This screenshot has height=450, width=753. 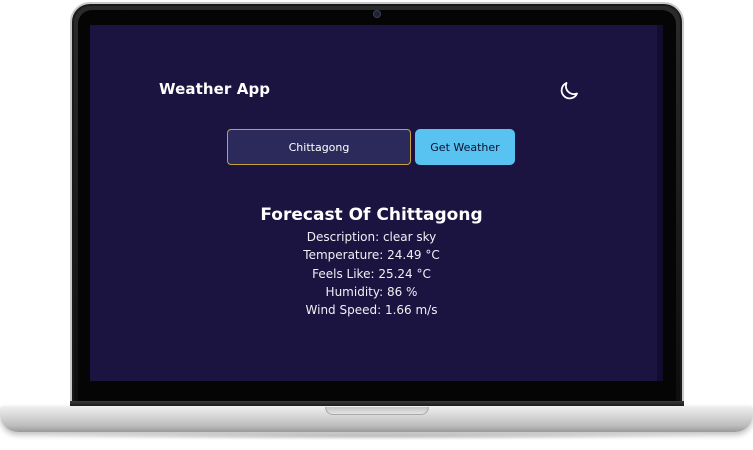 I want to click on city-input, so click(x=319, y=147).